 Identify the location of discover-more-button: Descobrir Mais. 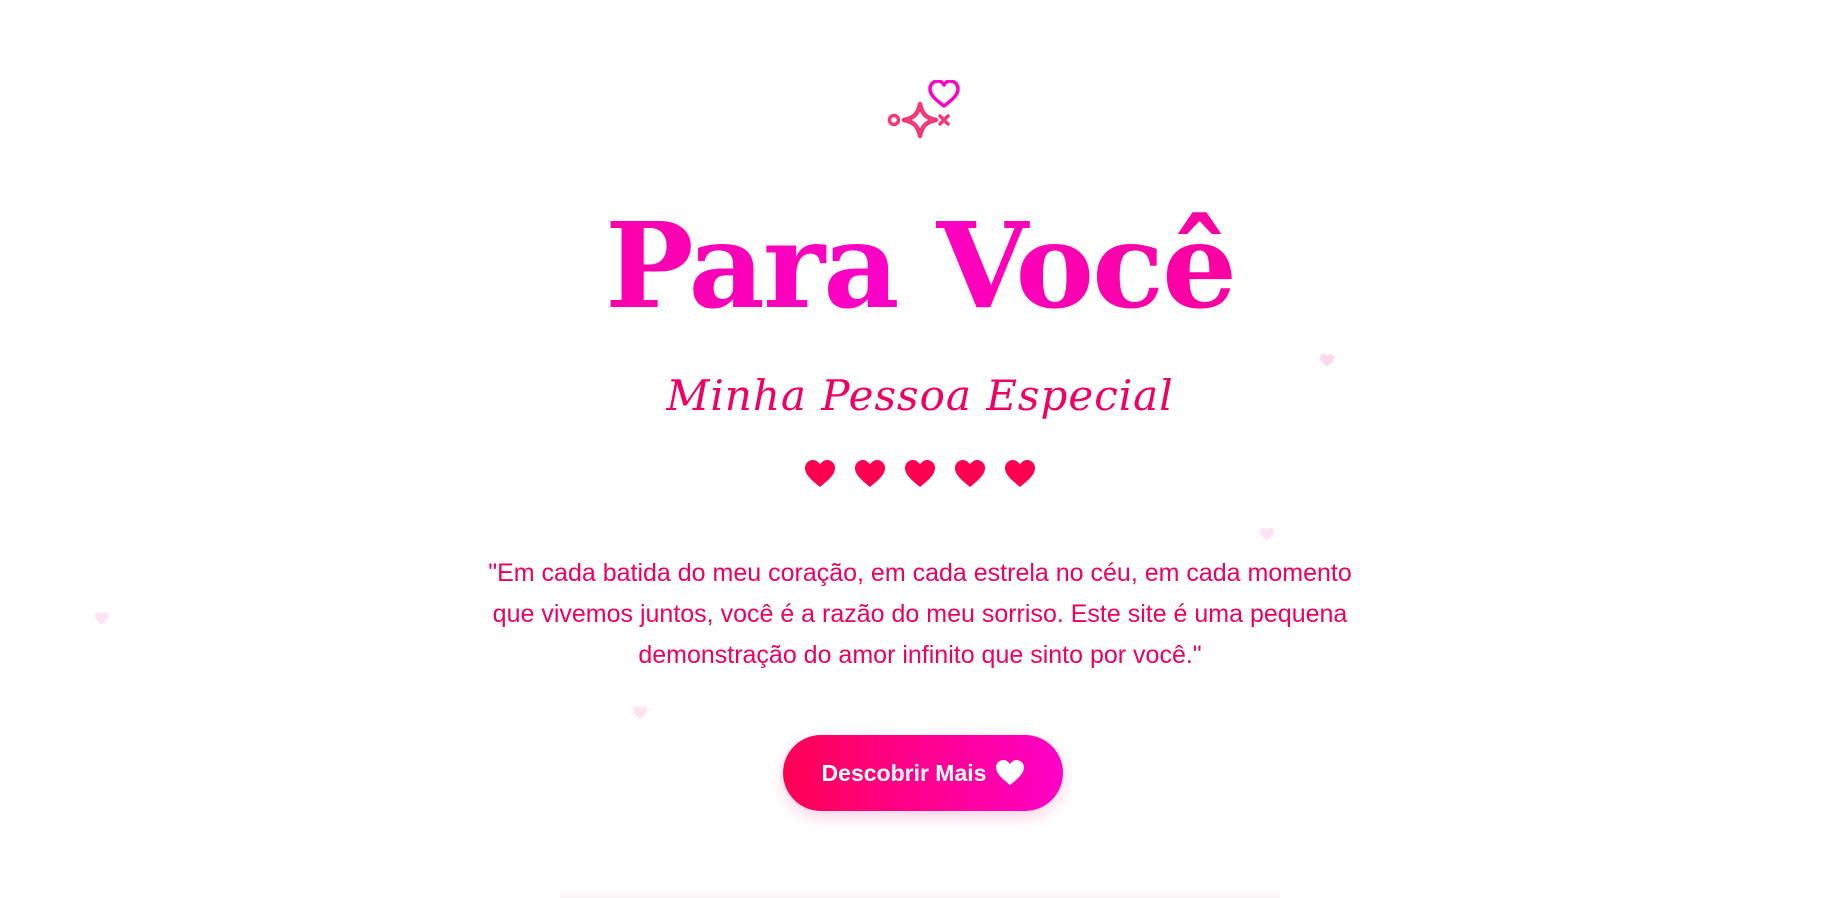
(923, 773).